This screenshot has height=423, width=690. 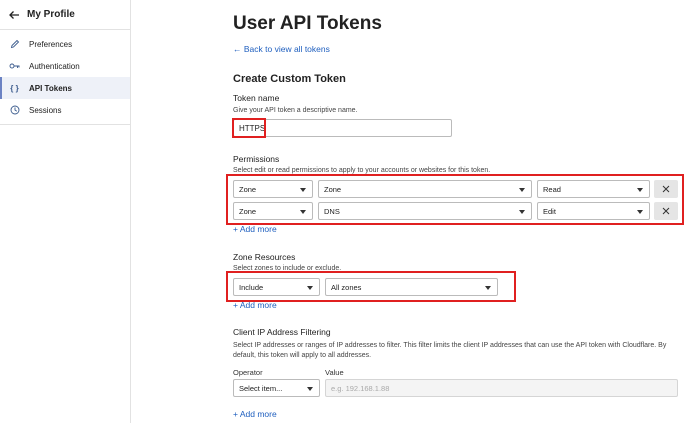 I want to click on braces-icon: { }, so click(x=14, y=88).